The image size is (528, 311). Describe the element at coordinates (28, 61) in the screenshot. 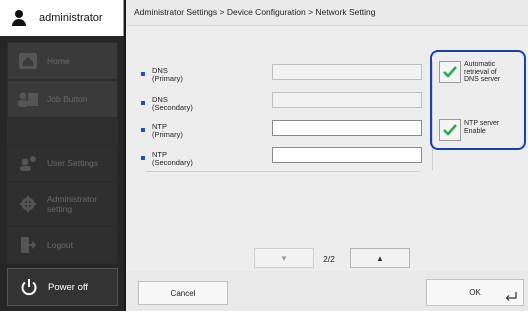

I see `home-icon` at that location.